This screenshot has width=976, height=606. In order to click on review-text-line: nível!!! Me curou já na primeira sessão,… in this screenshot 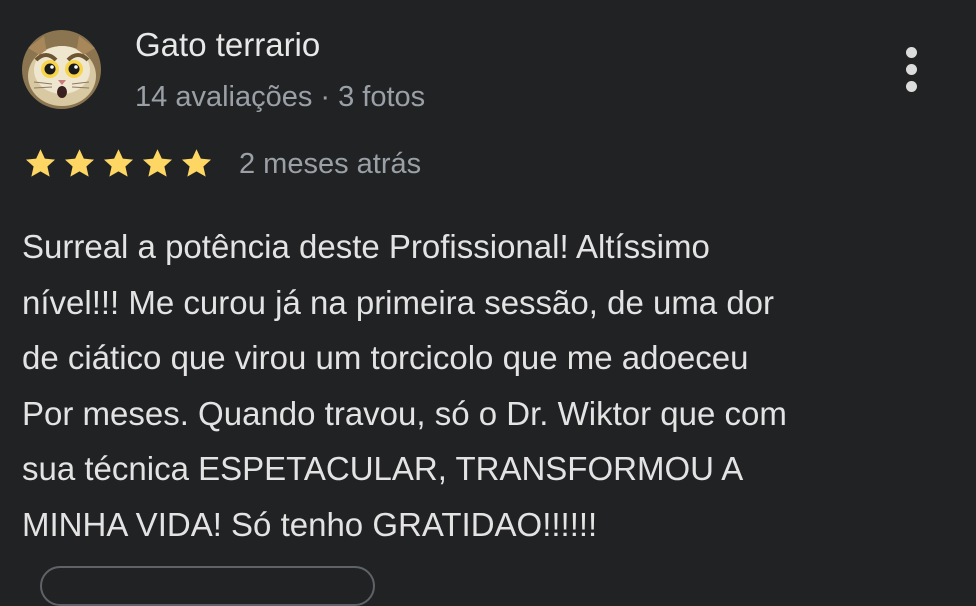, I will do `click(398, 302)`.